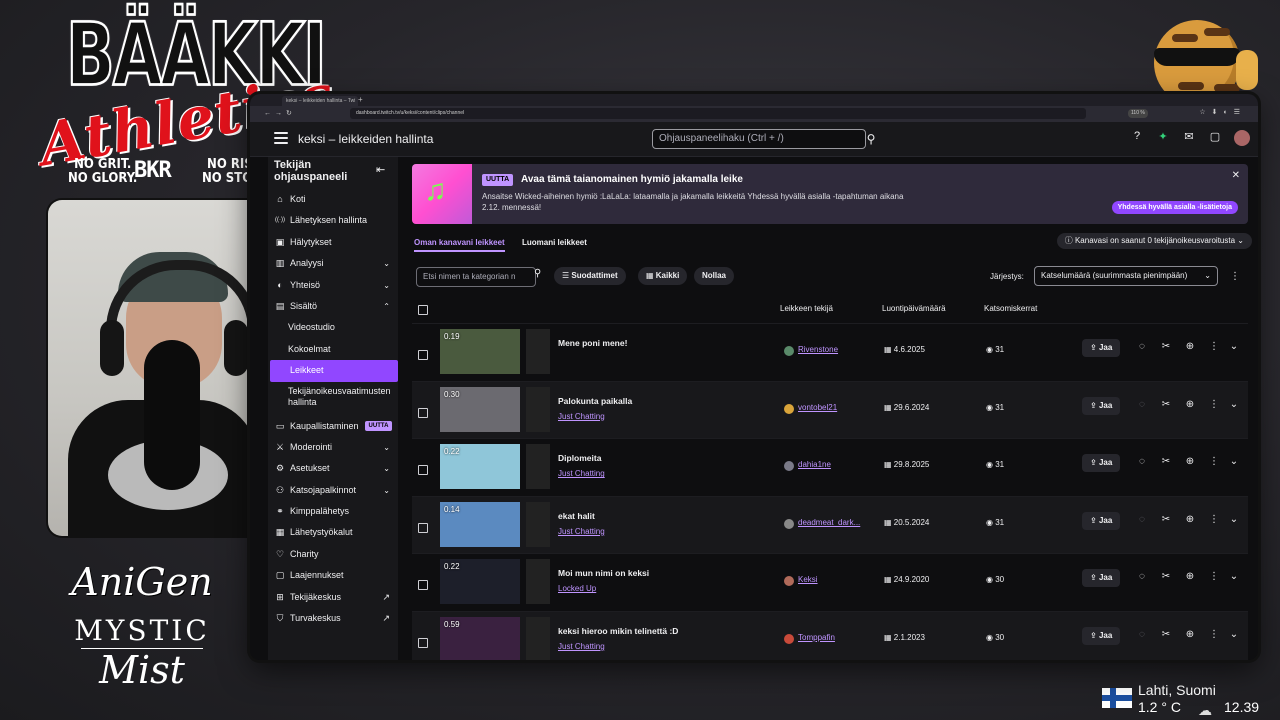 This screenshot has height=720, width=1280. What do you see at coordinates (554, 243) in the screenshot?
I see `tab-my-clips: Luomani leikkeet` at bounding box center [554, 243].